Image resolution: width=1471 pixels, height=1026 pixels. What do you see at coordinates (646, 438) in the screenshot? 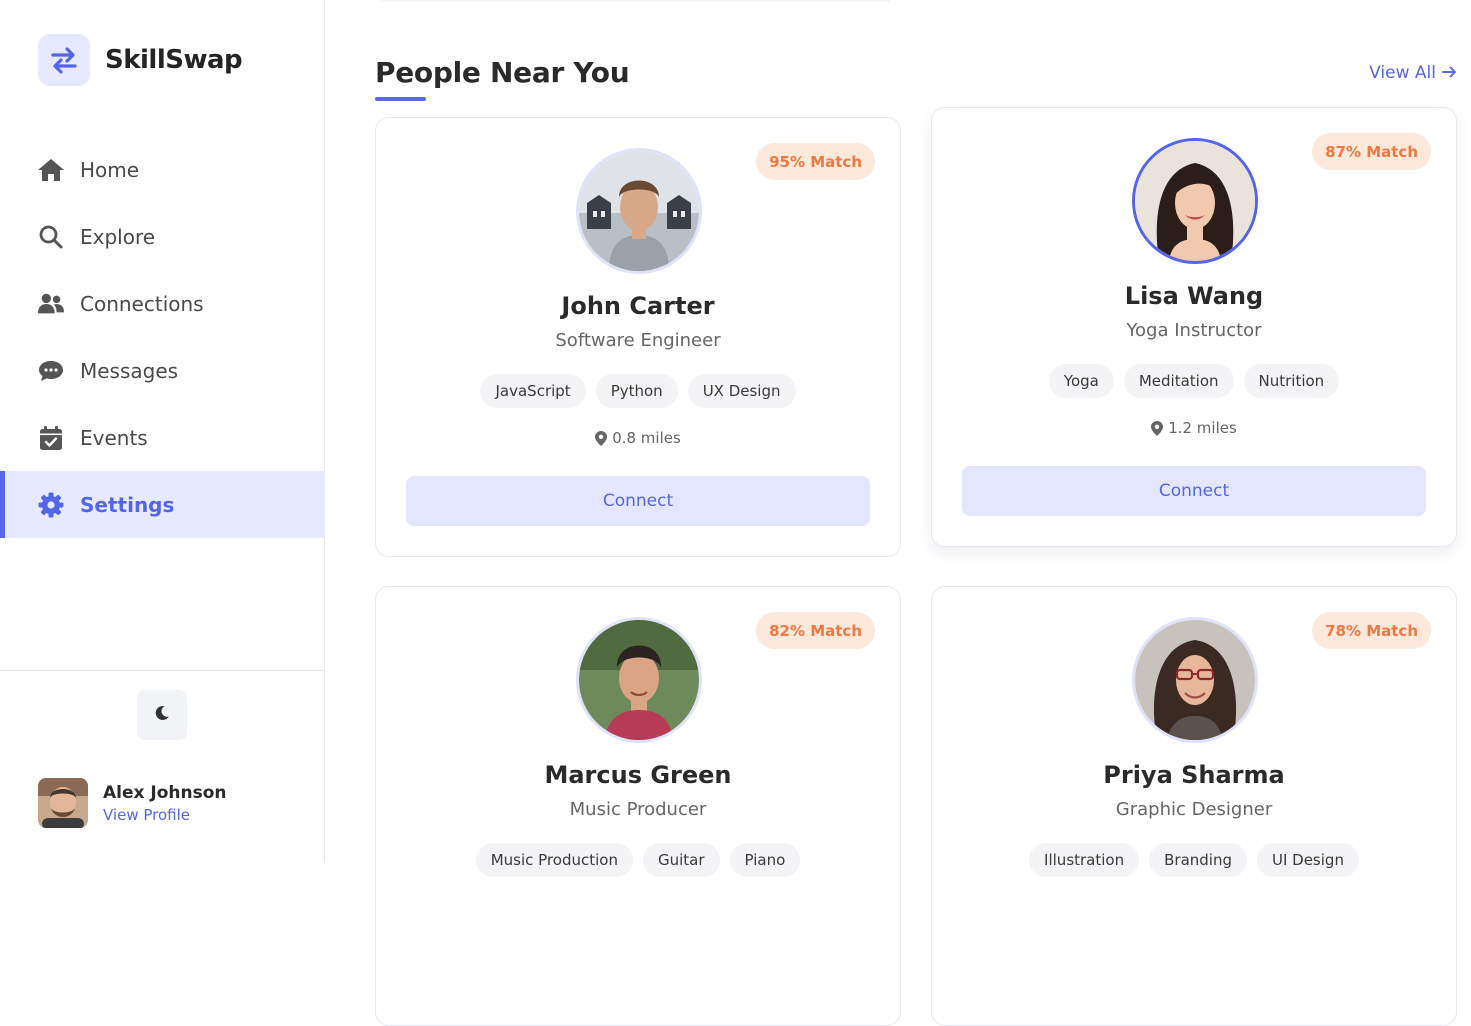
I see `distance-value: 0.8 miles` at bounding box center [646, 438].